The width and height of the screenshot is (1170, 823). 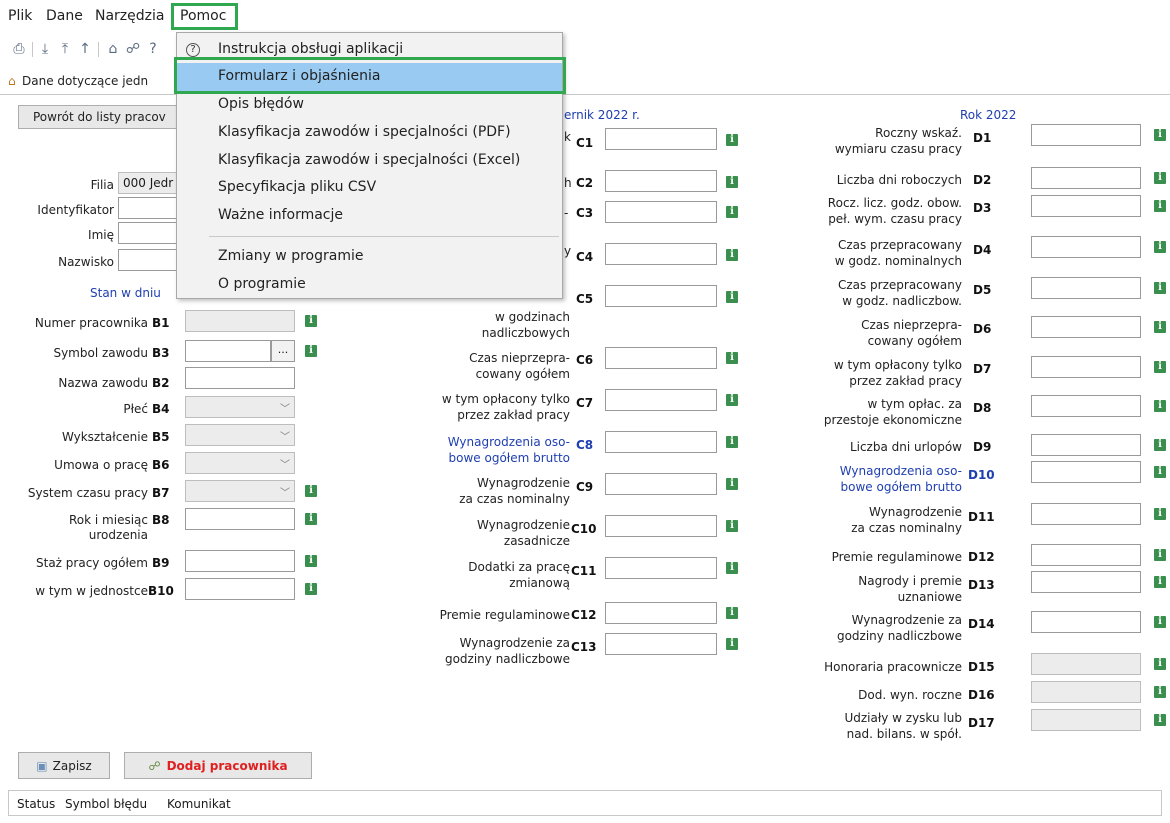 What do you see at coordinates (148, 260) in the screenshot?
I see `nazwisko-input` at bounding box center [148, 260].